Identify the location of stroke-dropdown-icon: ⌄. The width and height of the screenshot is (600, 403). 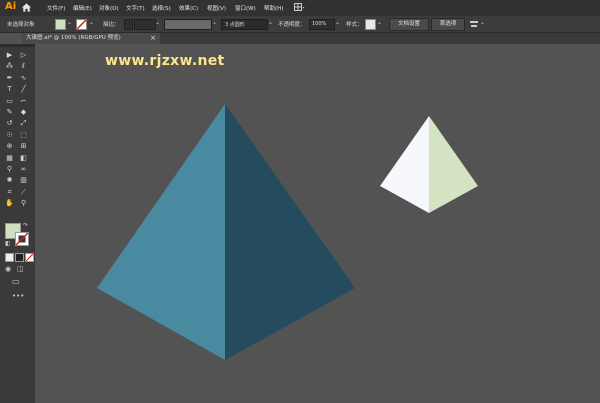
(91, 22).